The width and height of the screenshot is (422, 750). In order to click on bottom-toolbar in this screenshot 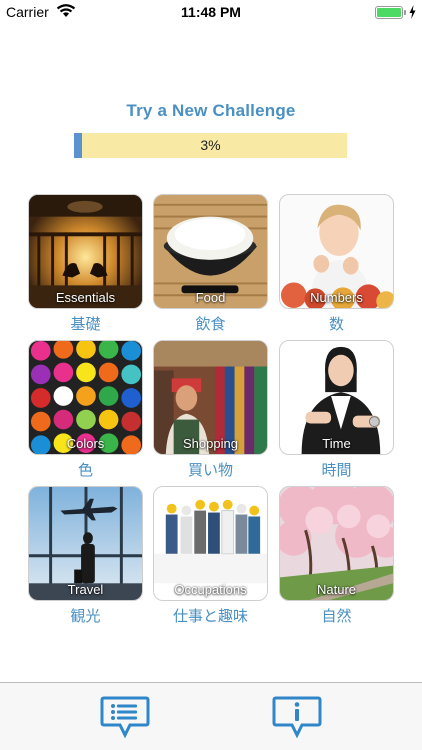, I will do `click(211, 716)`.